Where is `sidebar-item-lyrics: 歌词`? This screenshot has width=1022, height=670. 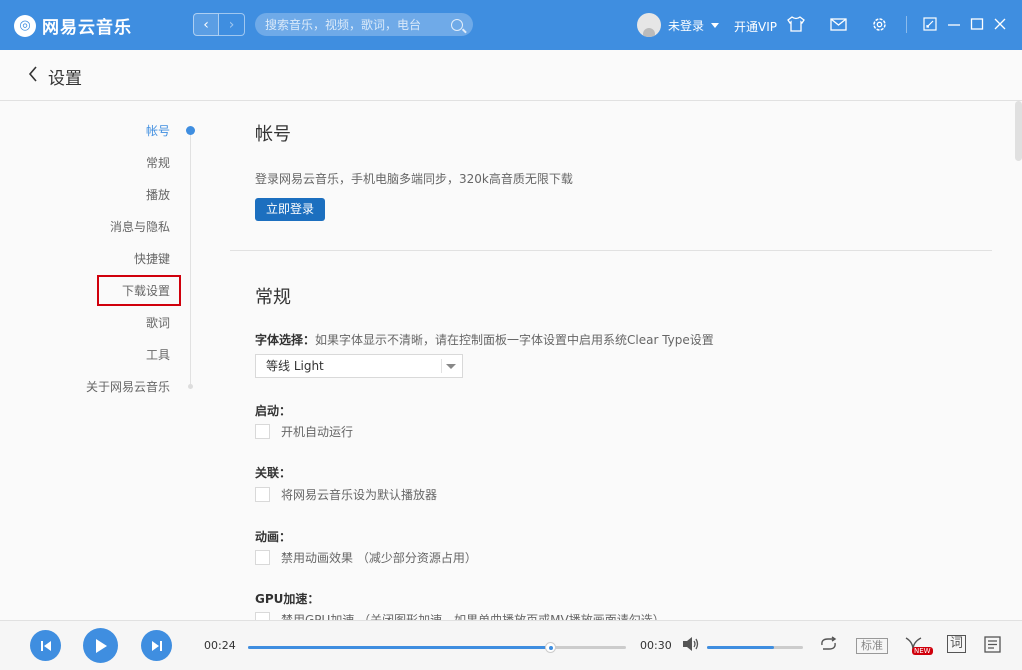
sidebar-item-lyrics: 歌词 is located at coordinates (90, 323).